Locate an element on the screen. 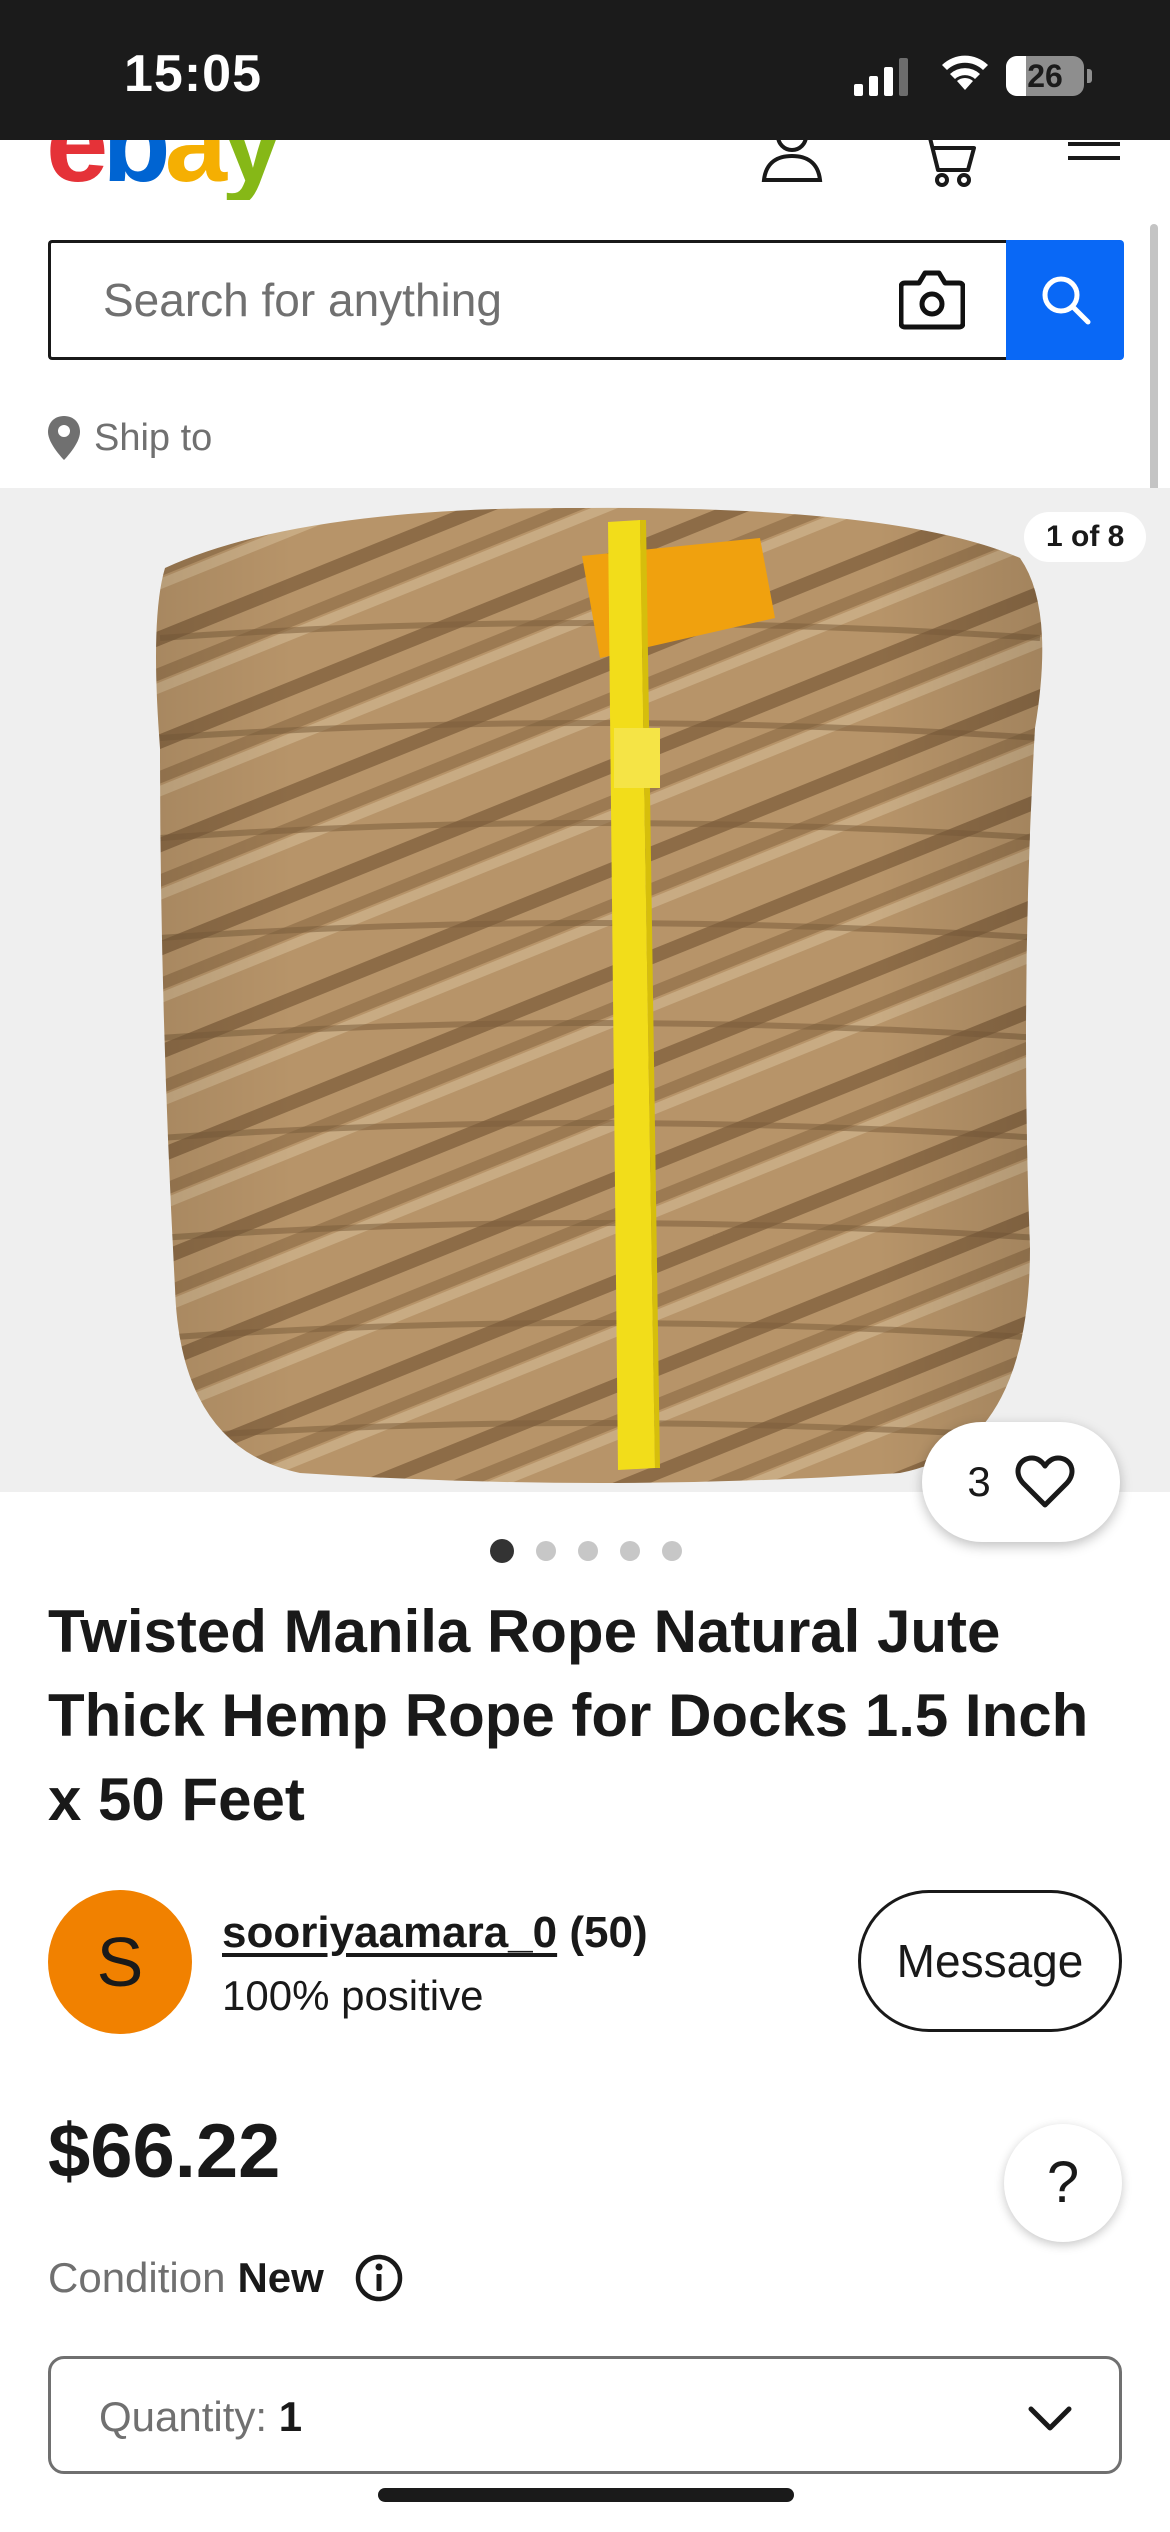  condition-value: New is located at coordinates (280, 2277).